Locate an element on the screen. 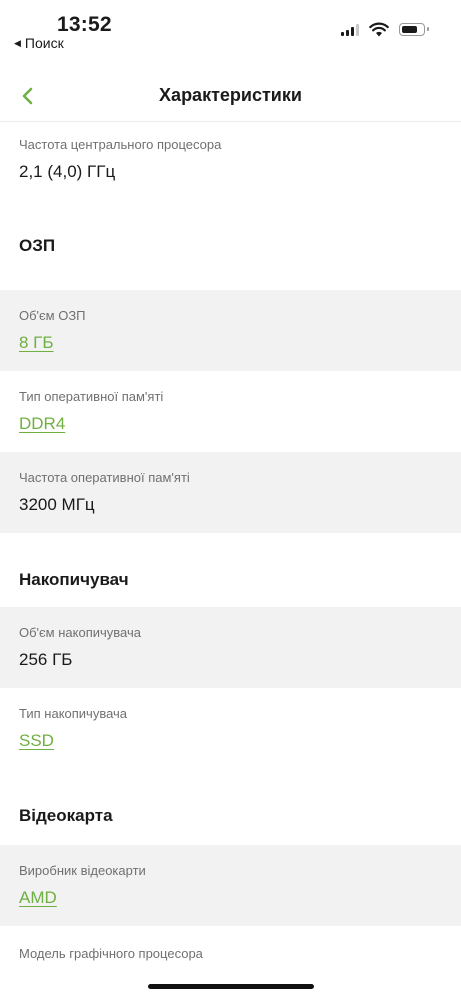 Image resolution: width=461 pixels, height=999 pixels. spec-row-gpu-model: Модель графічного процесора is located at coordinates (230, 956).